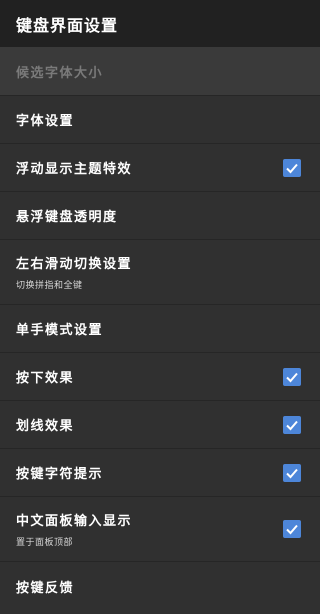 The height and width of the screenshot is (614, 320). What do you see at coordinates (74, 284) in the screenshot?
I see `setting-summary: 切换拼指和全键` at bounding box center [74, 284].